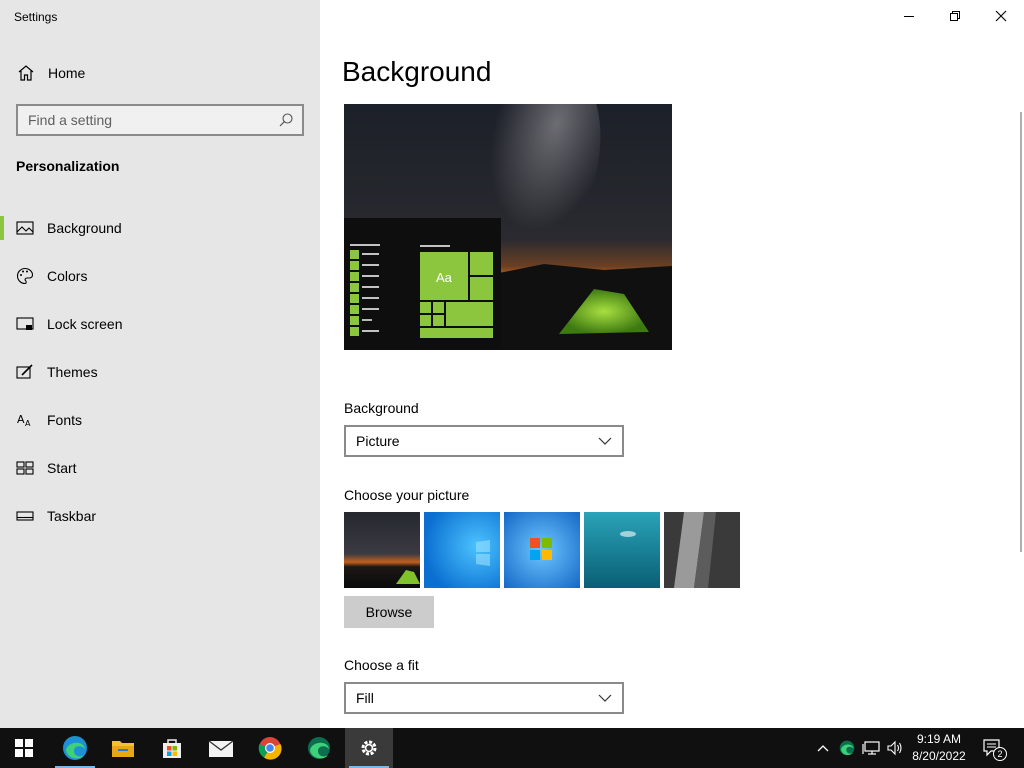 This screenshot has width=1024, height=768. I want to click on choose-picture-label: Choose your picture, so click(407, 495).